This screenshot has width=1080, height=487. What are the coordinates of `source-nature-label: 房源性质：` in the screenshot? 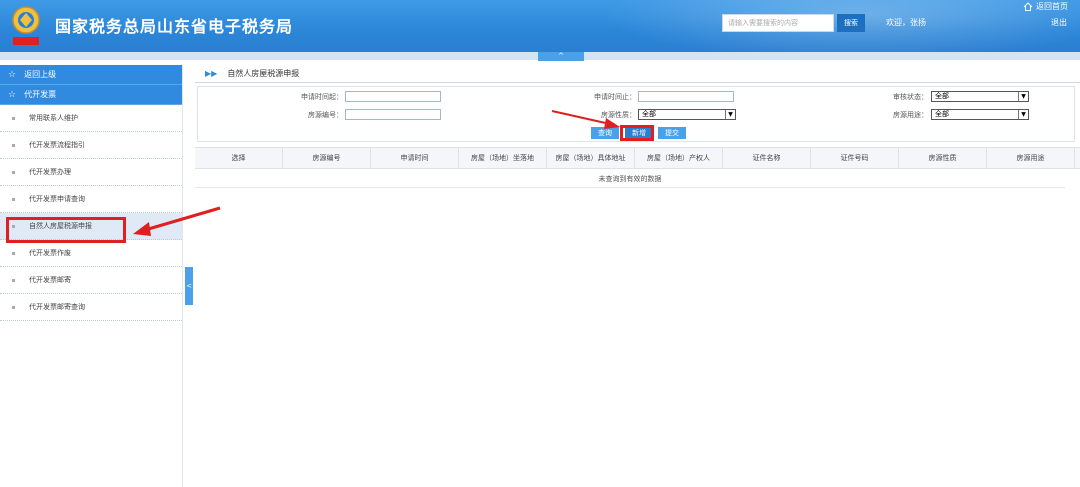 It's located at (618, 115).